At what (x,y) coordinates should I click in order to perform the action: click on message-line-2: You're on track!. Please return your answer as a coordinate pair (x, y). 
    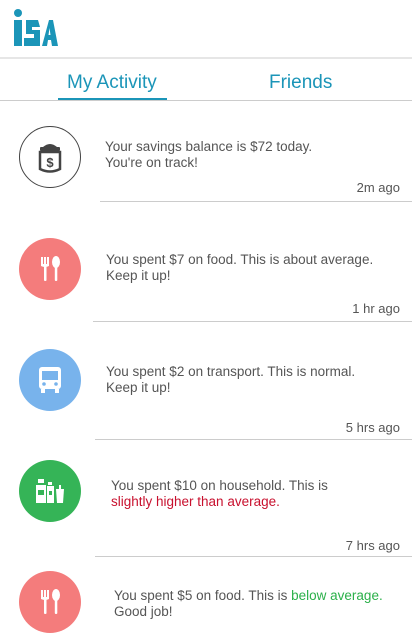
    Looking at the image, I should click on (151, 162).